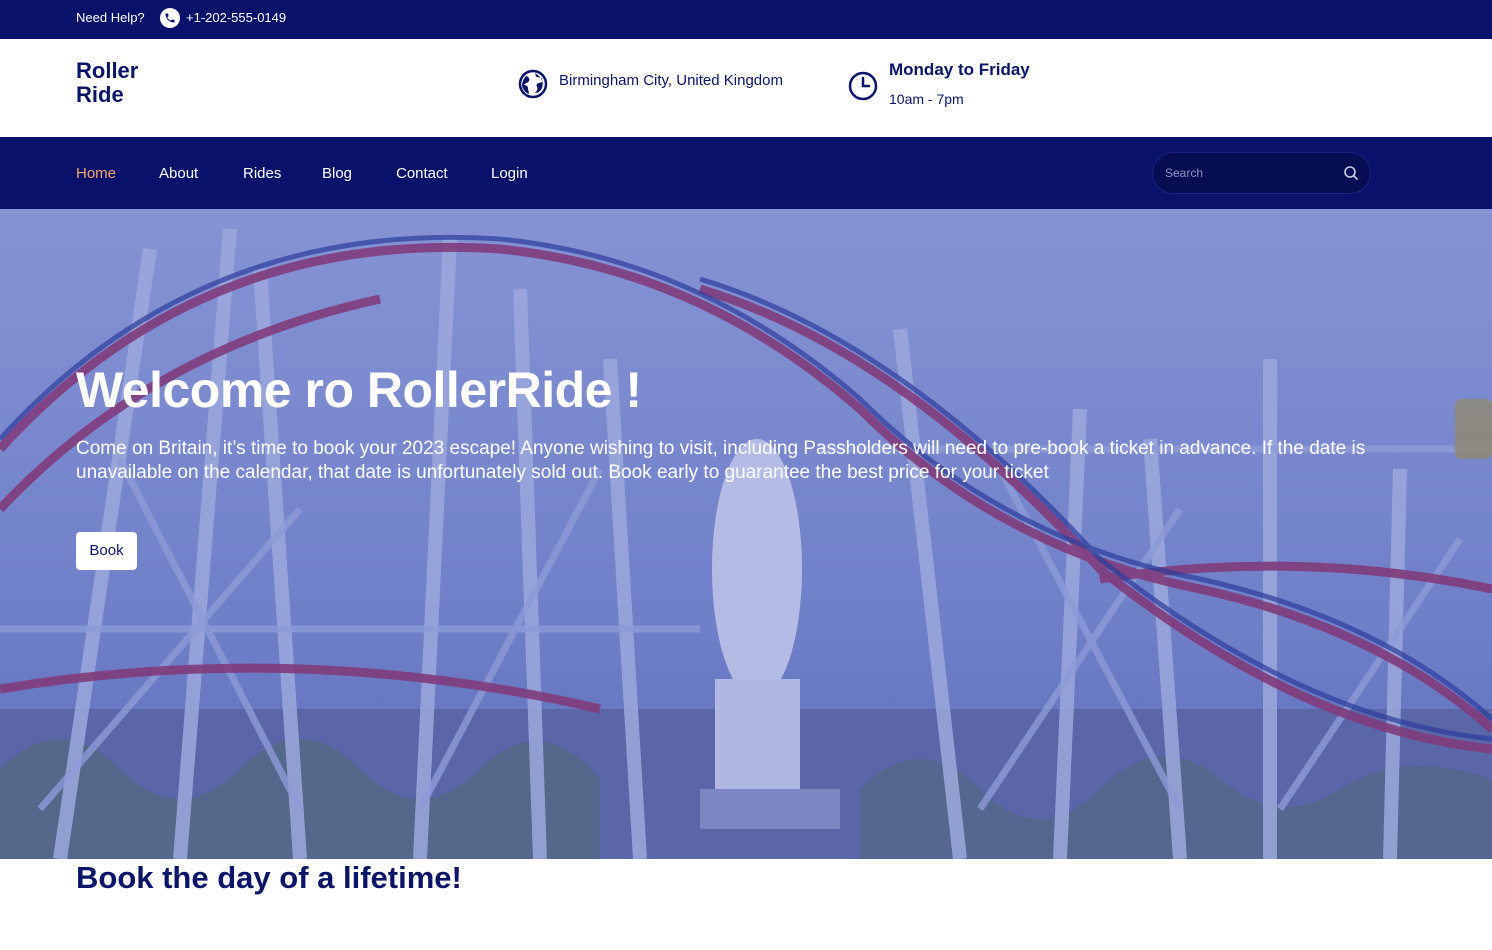 The image size is (1492, 950). I want to click on hours-time: 10am - 7pm, so click(926, 99).